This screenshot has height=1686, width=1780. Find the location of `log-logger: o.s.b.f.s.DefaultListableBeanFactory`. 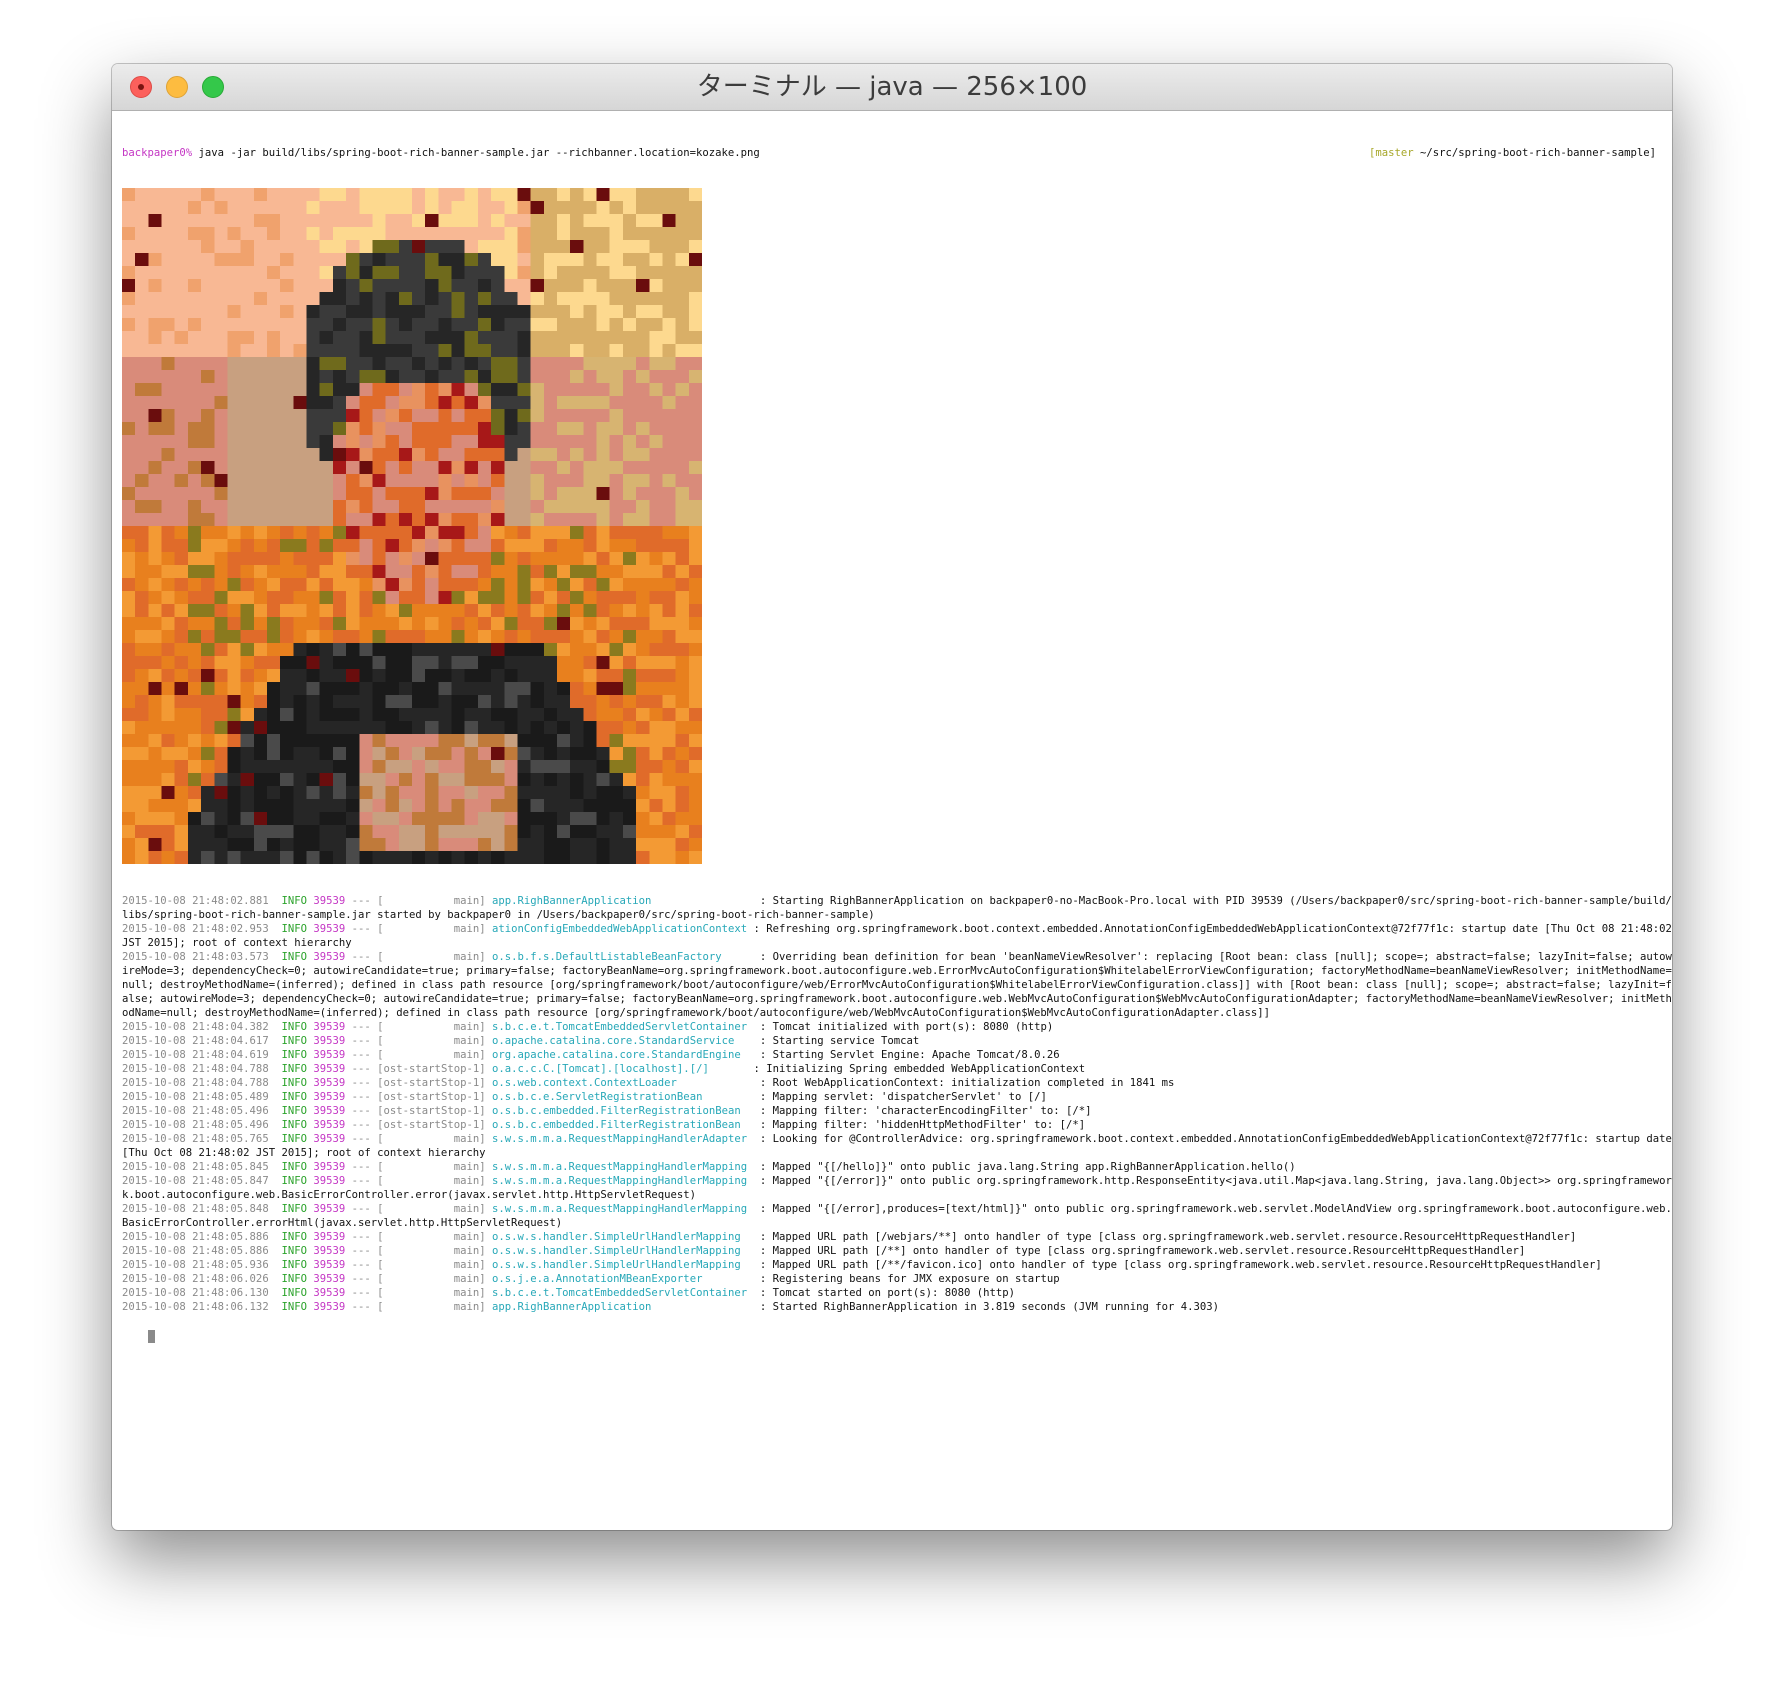

log-logger: o.s.b.f.s.DefaultListableBeanFactory is located at coordinates (619, 957).